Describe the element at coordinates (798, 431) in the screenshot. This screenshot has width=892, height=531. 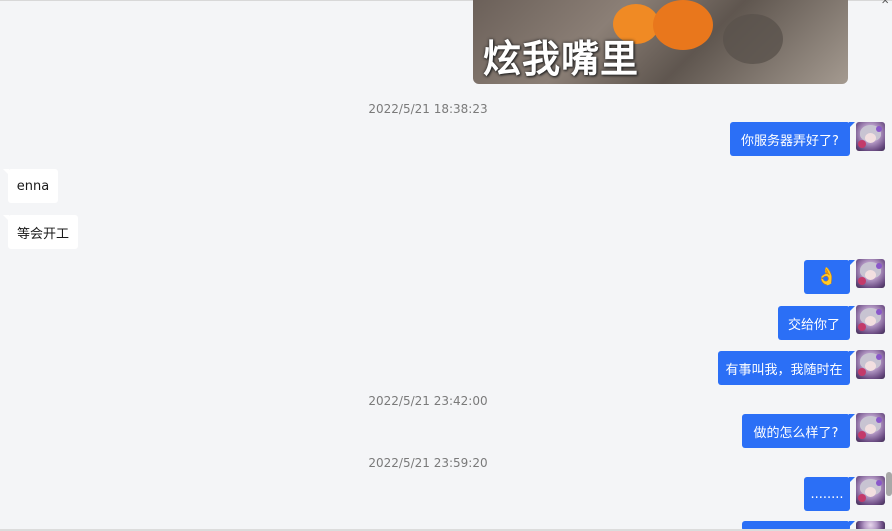
I see `message-bubble-outgoing: 做的怎么样了?` at that location.